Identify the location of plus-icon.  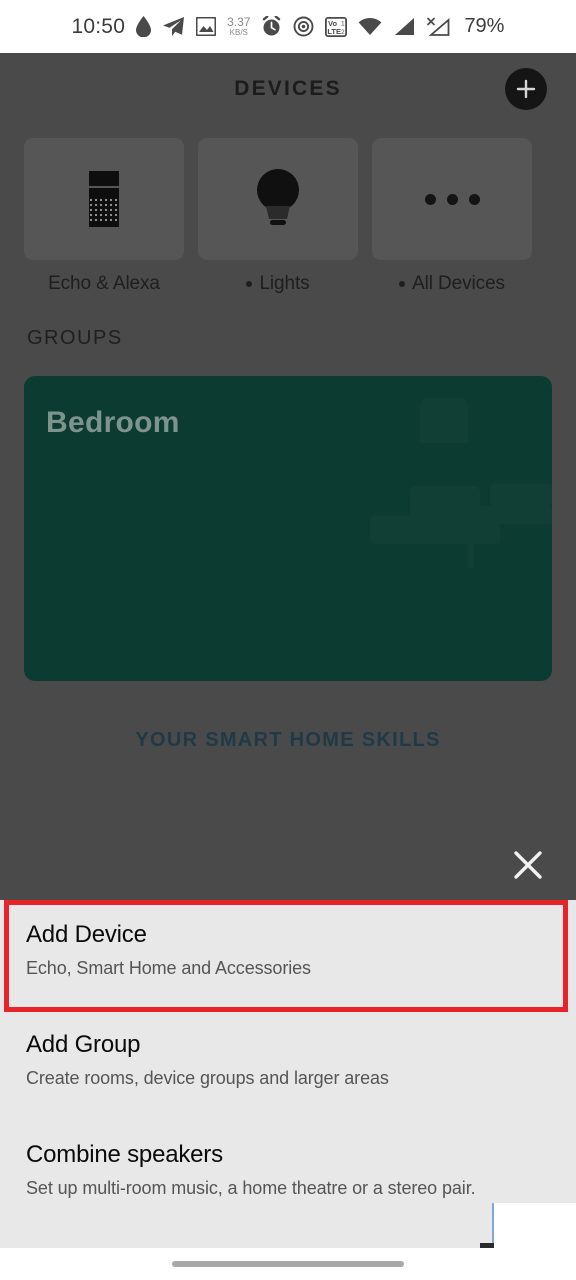
(526, 89).